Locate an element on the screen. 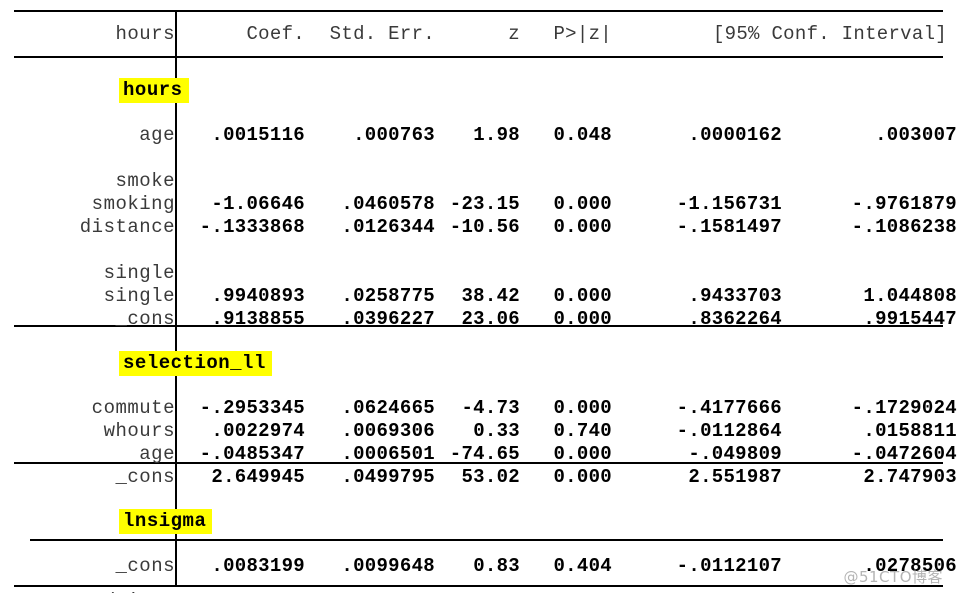 This screenshot has width=957, height=593. row-std-err: .0258775 is located at coordinates (388, 295).